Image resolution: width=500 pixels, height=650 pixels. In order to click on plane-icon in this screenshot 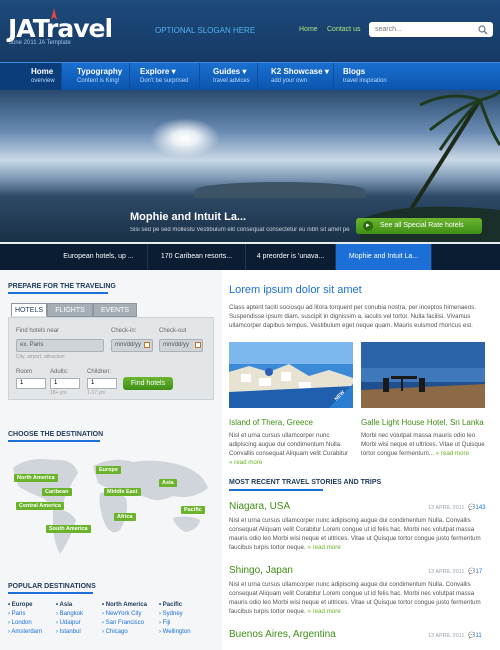, I will do `click(54, 14)`.